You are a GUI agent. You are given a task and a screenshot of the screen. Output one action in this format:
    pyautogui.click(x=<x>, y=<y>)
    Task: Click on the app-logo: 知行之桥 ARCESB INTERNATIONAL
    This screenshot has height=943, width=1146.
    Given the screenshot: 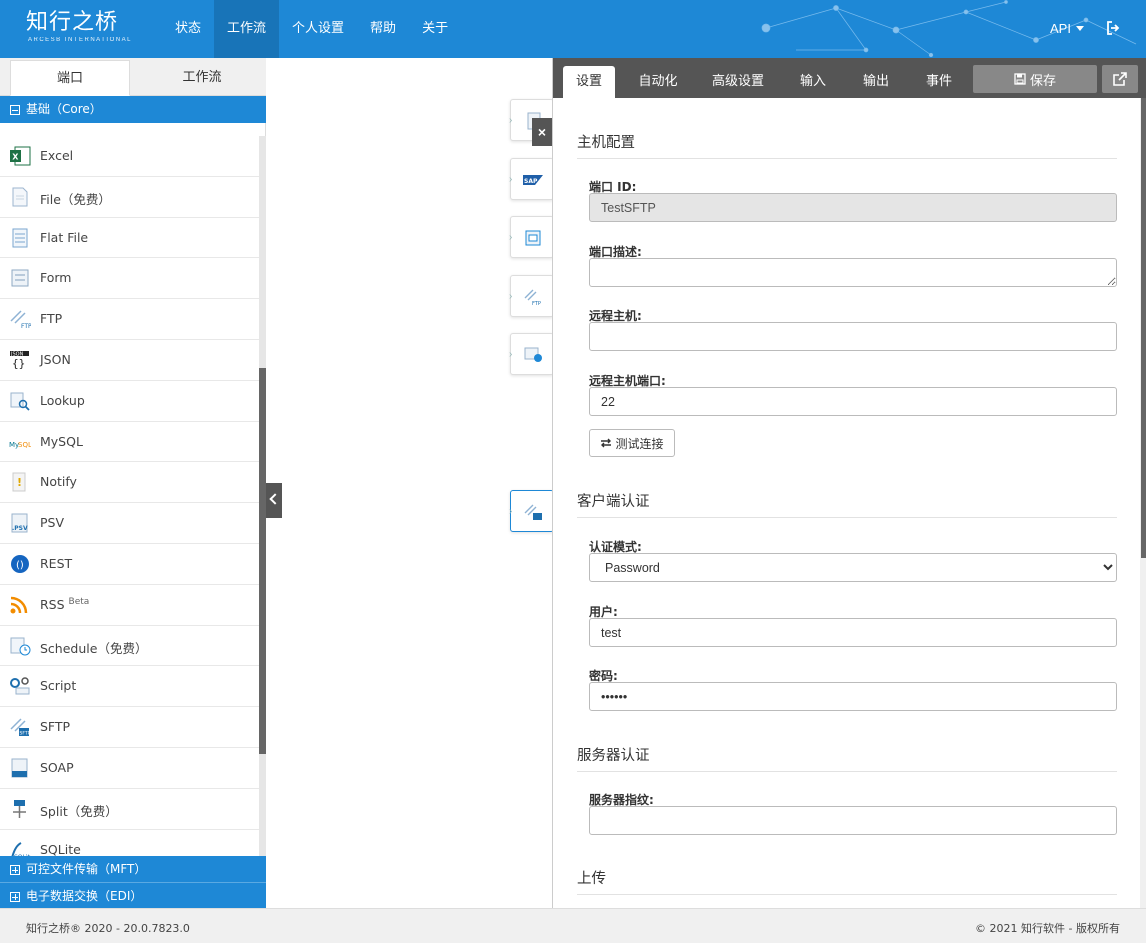 What is the action you would take?
    pyautogui.click(x=79, y=27)
    